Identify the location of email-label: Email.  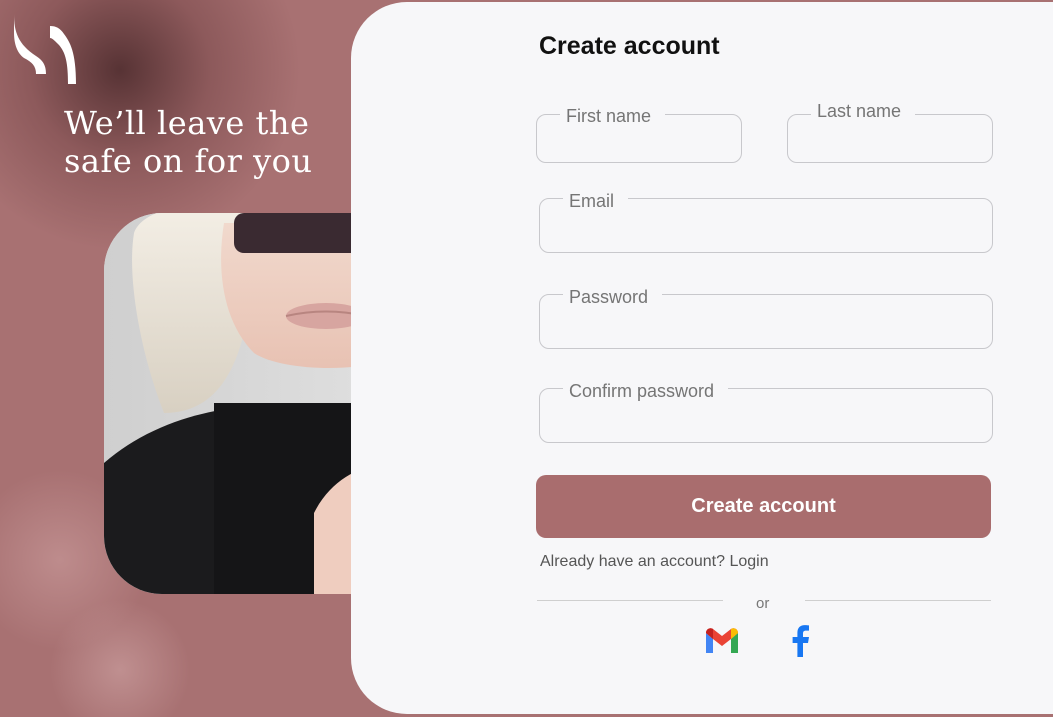
(596, 201).